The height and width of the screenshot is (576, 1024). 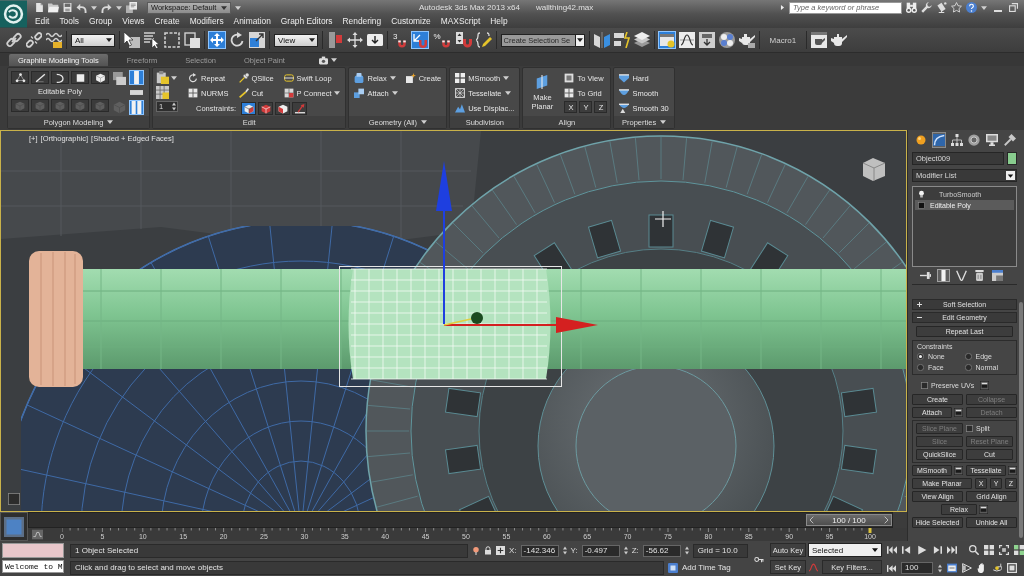 I want to click on rewind-bar-icon, so click(x=891, y=568).